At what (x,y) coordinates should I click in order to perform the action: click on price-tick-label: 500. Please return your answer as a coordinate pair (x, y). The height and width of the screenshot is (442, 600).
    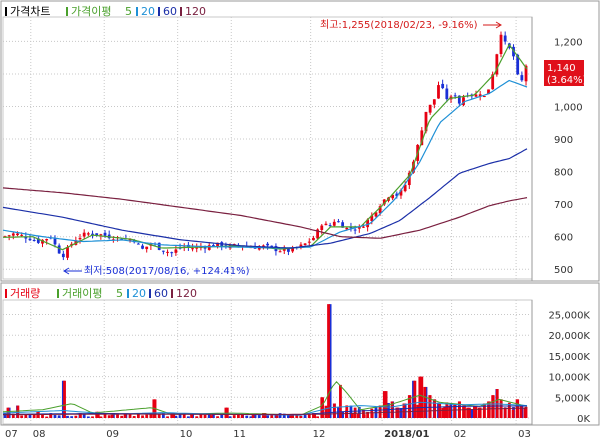
    Looking at the image, I should click on (563, 270).